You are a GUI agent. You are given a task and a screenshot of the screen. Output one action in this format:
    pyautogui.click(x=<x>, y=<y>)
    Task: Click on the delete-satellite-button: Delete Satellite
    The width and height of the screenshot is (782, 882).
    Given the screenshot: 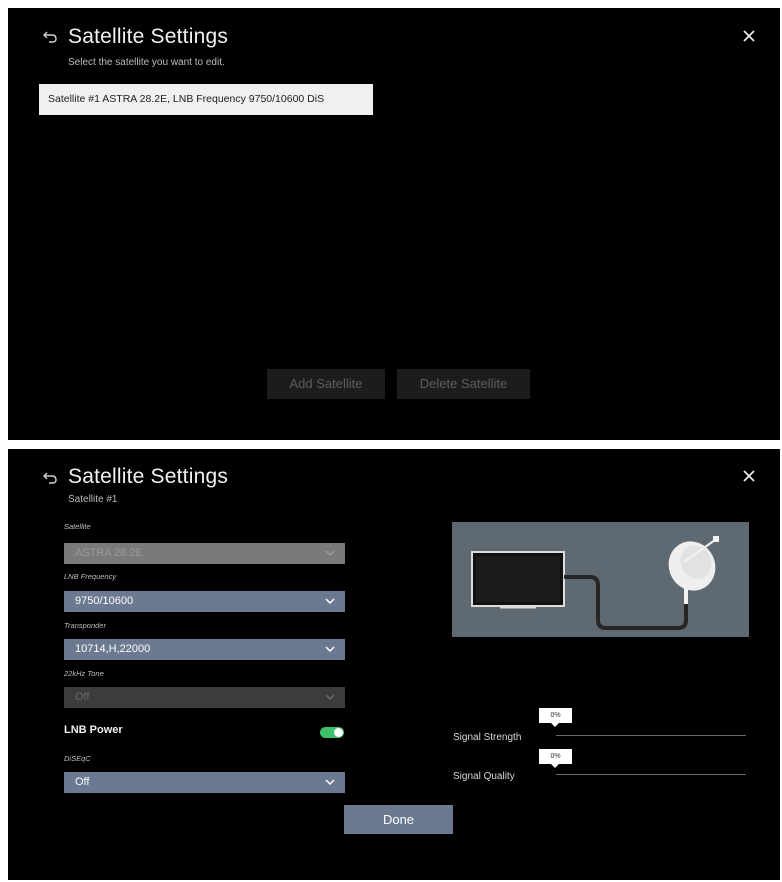 What is the action you would take?
    pyautogui.click(x=463, y=384)
    